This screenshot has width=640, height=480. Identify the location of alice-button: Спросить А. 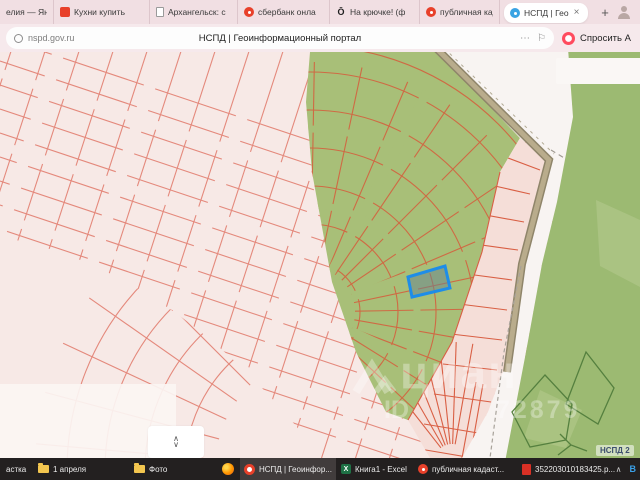
(596, 38).